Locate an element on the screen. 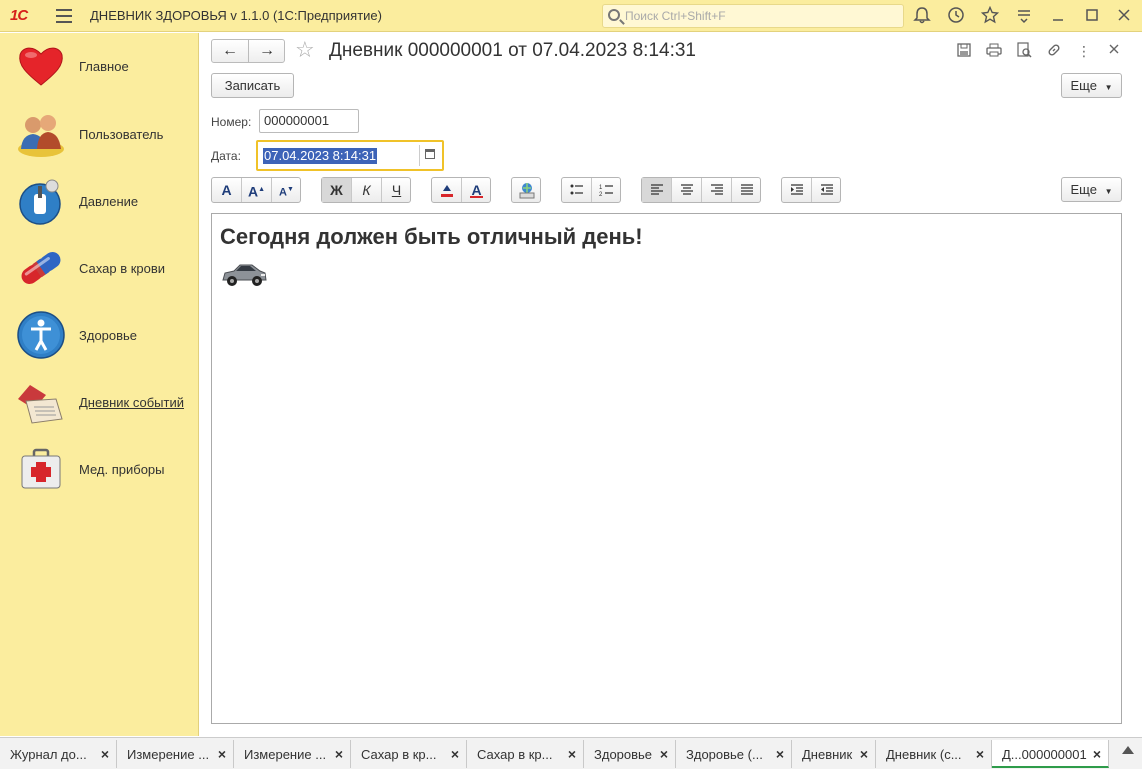 The height and width of the screenshot is (769, 1142). numbered-list-icon: 12 is located at coordinates (606, 190).